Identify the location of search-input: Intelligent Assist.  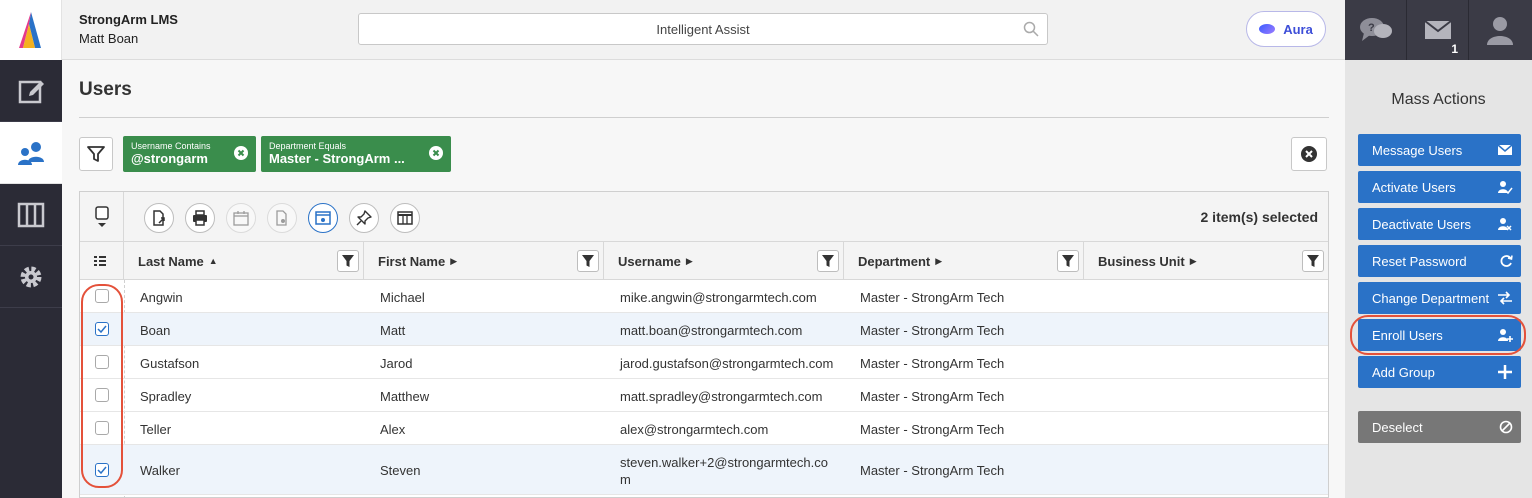
(703, 29).